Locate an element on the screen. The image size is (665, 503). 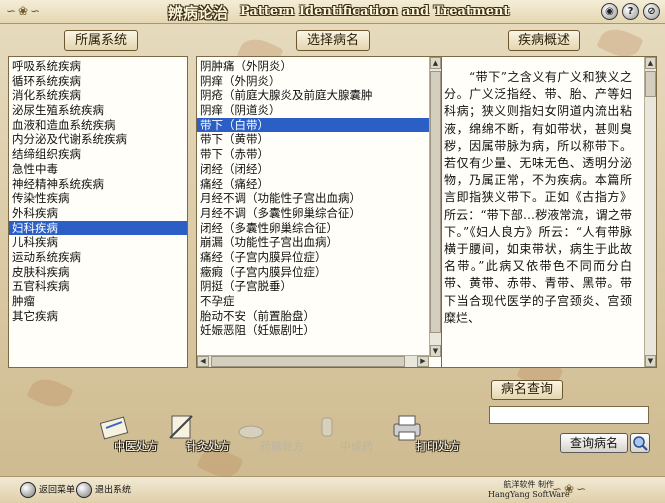
overview-header: 疾病概述 is located at coordinates (544, 40).